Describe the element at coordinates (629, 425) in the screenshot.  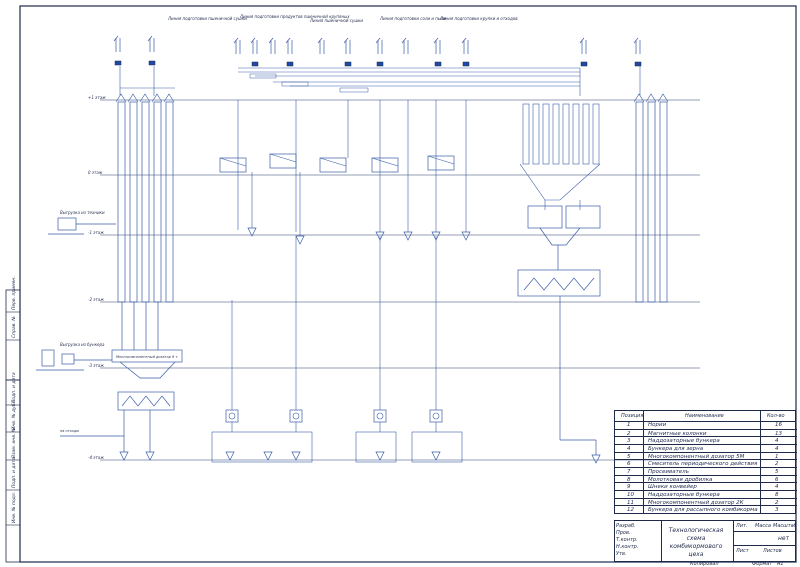
I see `spec-pos: 1` at that location.